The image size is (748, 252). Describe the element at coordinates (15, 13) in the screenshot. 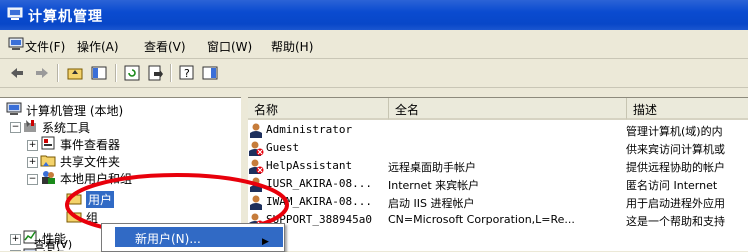

I see `computer-management-icon` at that location.